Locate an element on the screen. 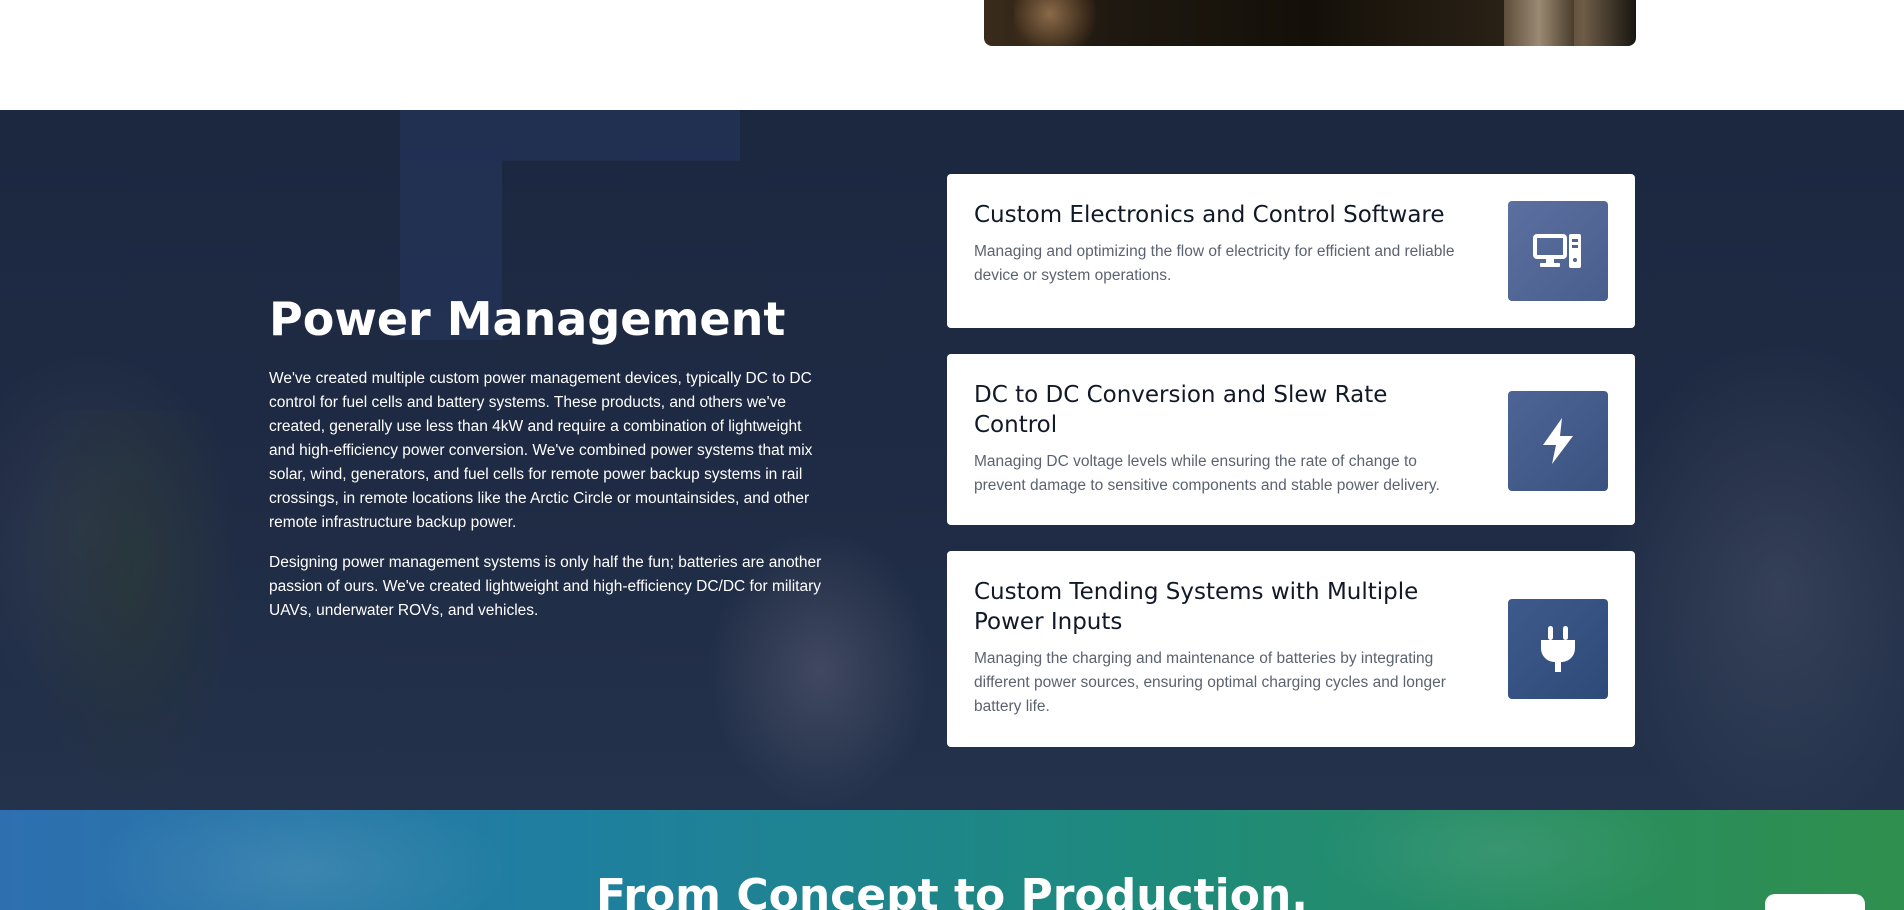 The image size is (1904, 910). top-strip is located at coordinates (952, 55).